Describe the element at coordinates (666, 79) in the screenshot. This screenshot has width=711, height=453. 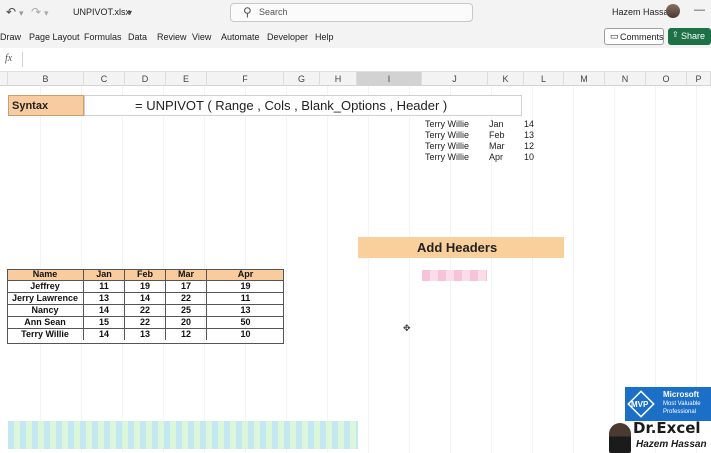
I see `column-header-o: O` at that location.